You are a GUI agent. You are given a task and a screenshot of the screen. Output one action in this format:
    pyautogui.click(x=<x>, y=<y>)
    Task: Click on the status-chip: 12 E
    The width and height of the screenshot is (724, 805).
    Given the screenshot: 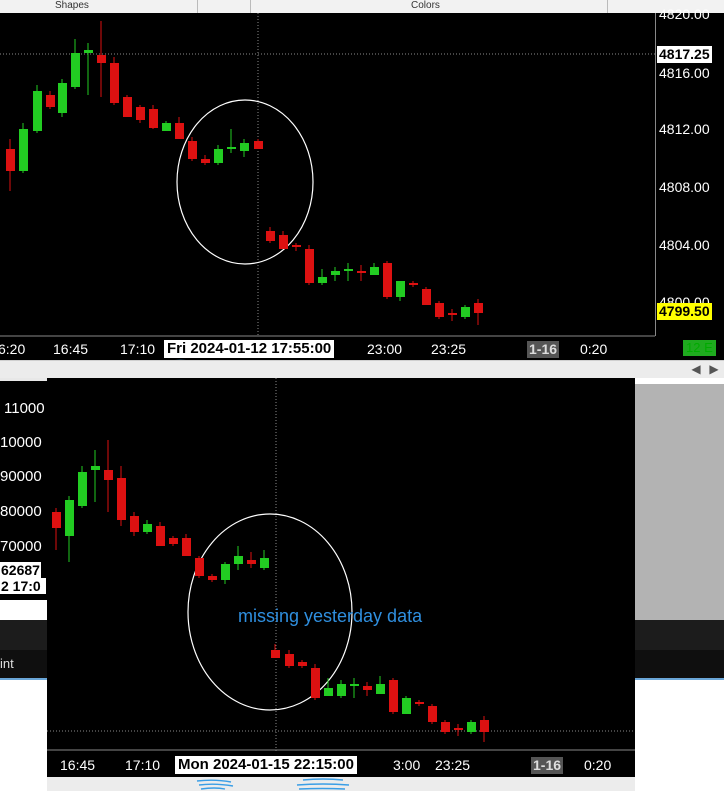 What is the action you would take?
    pyautogui.click(x=699, y=348)
    